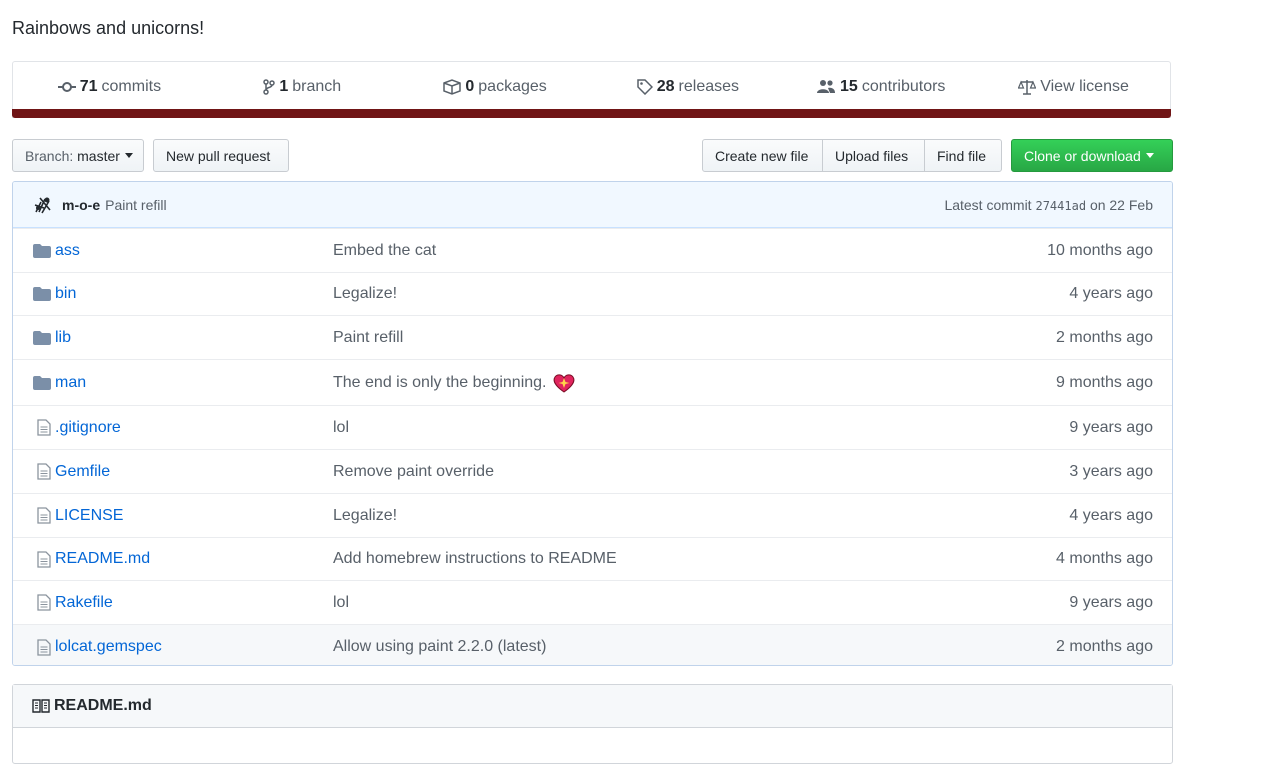 The height and width of the screenshot is (764, 1280). What do you see at coordinates (413, 472) in the screenshot?
I see `file-commit-message: Remove paint override` at bounding box center [413, 472].